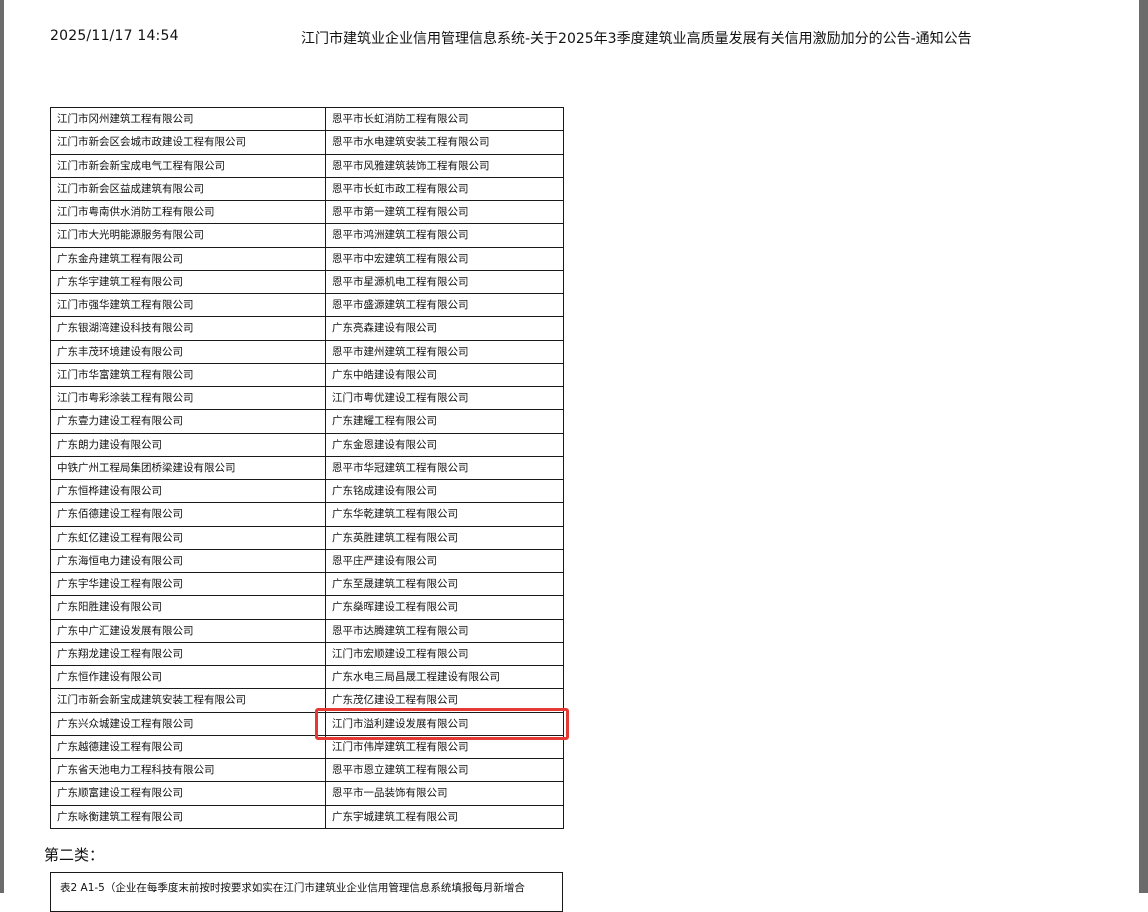 The width and height of the screenshot is (1148, 912). What do you see at coordinates (188, 212) in the screenshot?
I see `company-cell-left: 江门市粤南供水消防工程有限公司` at bounding box center [188, 212].